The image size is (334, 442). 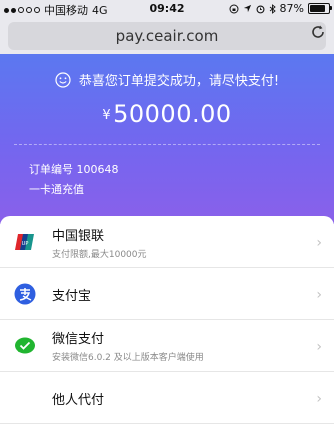 I want to click on url-text: pay.ceair.com, so click(x=167, y=36).